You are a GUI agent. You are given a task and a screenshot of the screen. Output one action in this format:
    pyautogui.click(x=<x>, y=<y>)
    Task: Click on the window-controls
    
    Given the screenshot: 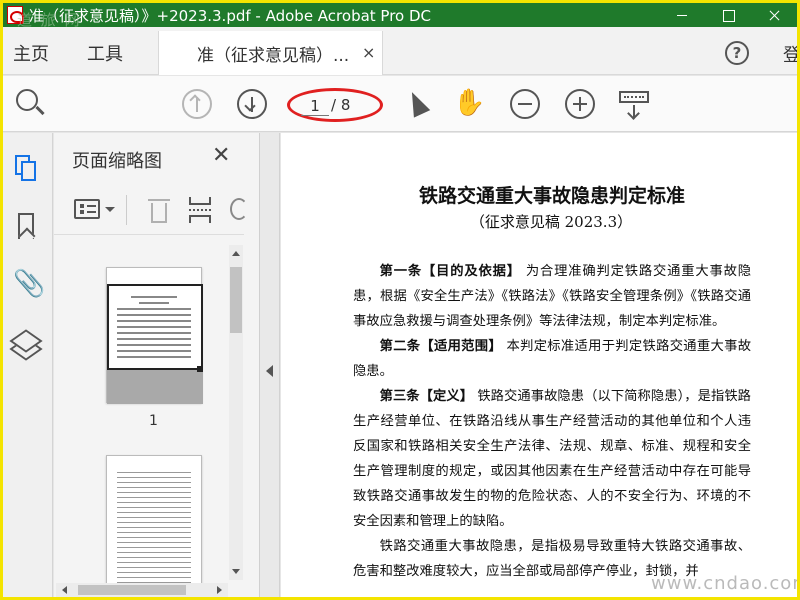 What is the action you would take?
    pyautogui.click(x=728, y=15)
    